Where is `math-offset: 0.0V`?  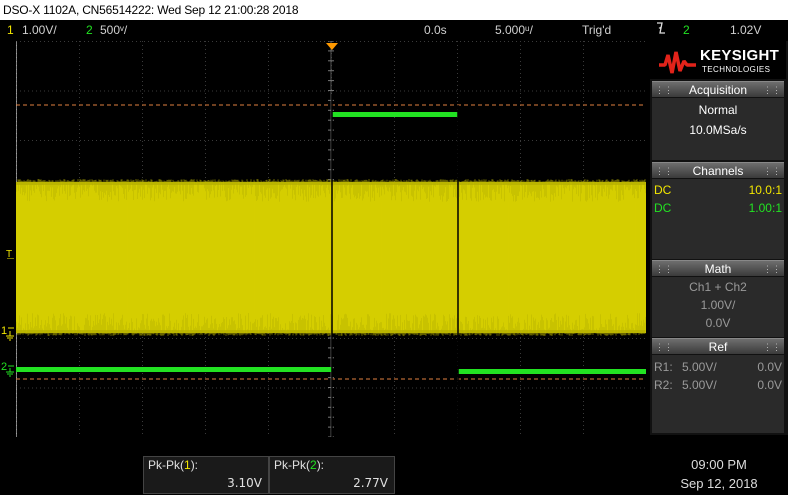 math-offset: 0.0V is located at coordinates (718, 323).